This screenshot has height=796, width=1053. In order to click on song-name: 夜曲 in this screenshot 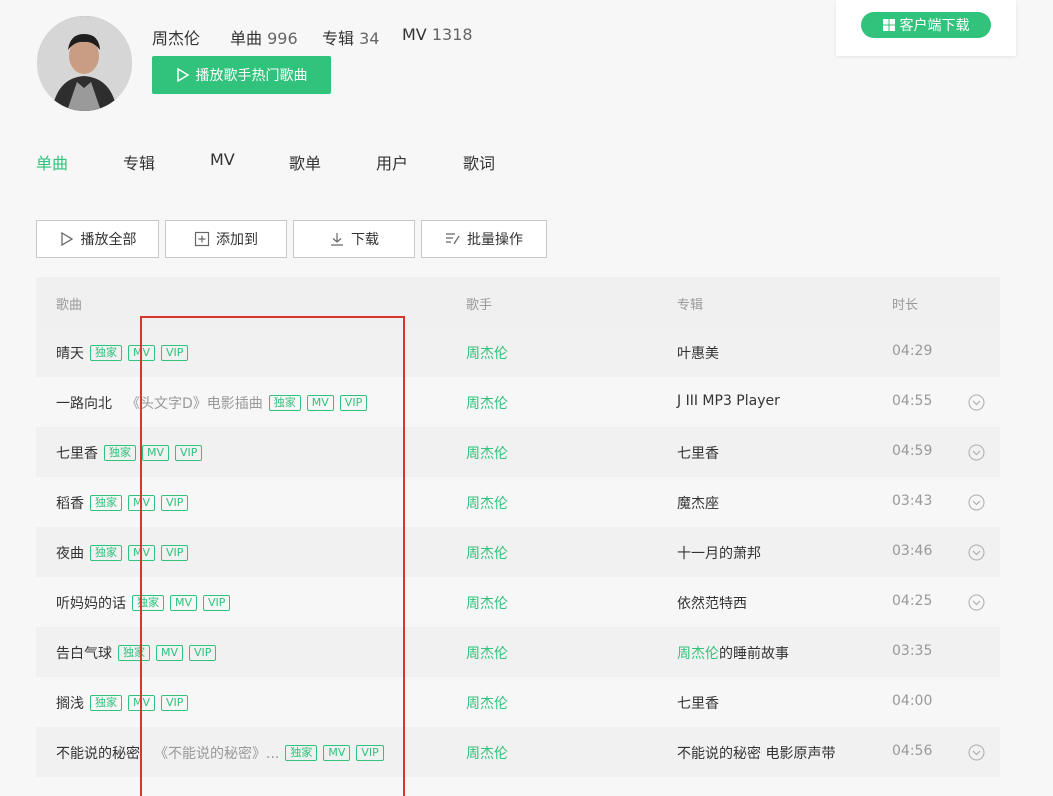, I will do `click(70, 553)`.